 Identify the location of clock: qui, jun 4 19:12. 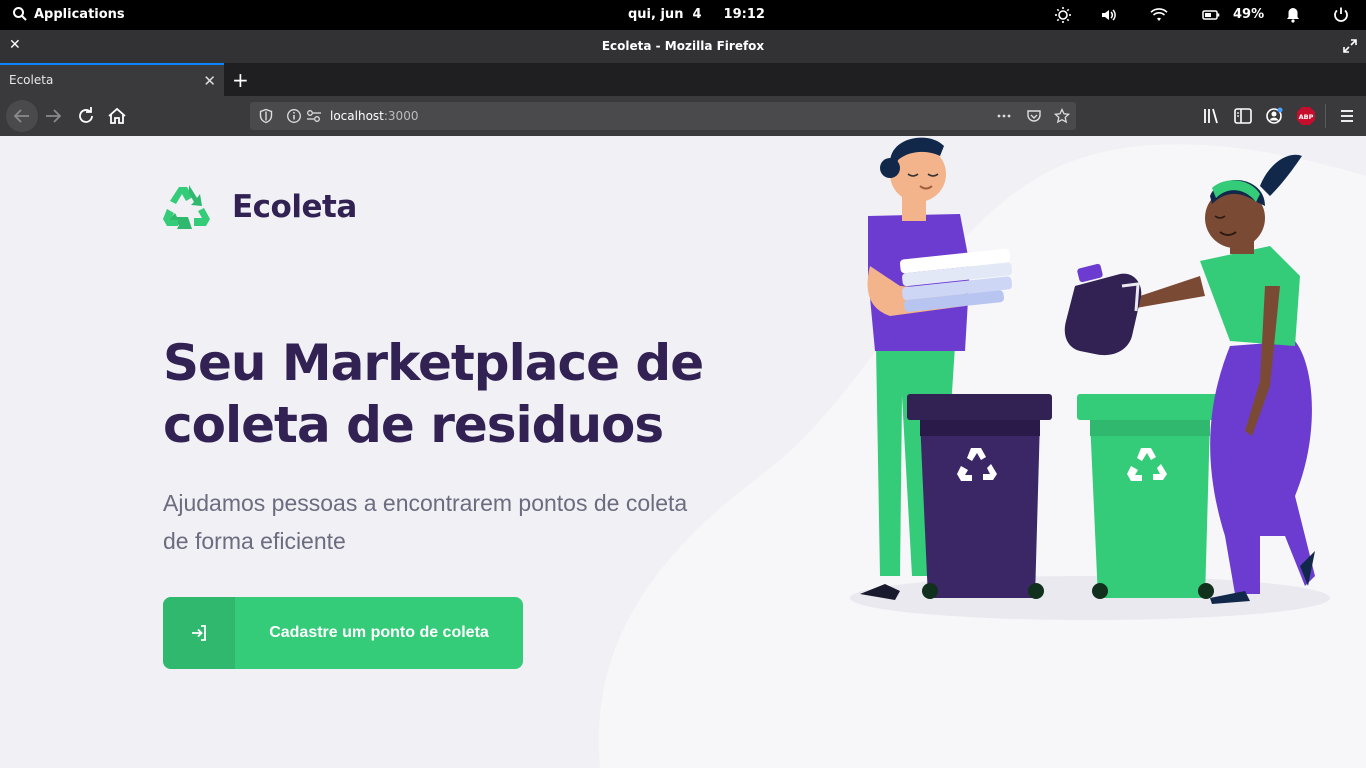
(696, 14).